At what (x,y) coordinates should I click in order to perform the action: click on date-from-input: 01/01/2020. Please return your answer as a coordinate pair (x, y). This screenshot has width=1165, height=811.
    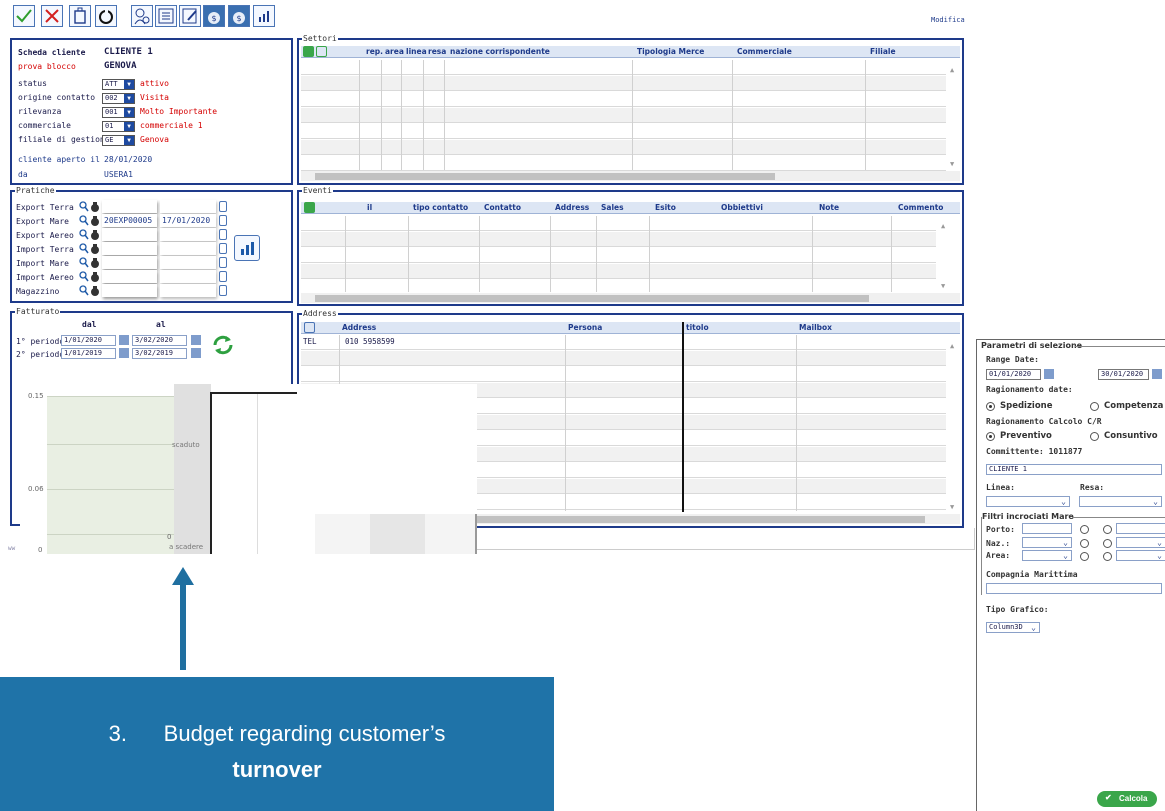
    Looking at the image, I should click on (1013, 374).